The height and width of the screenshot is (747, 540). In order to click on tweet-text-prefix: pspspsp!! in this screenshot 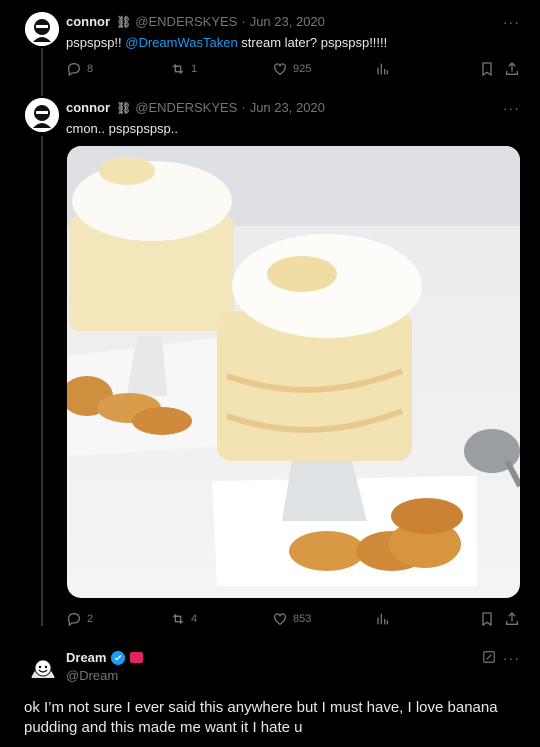, I will do `click(96, 42)`.